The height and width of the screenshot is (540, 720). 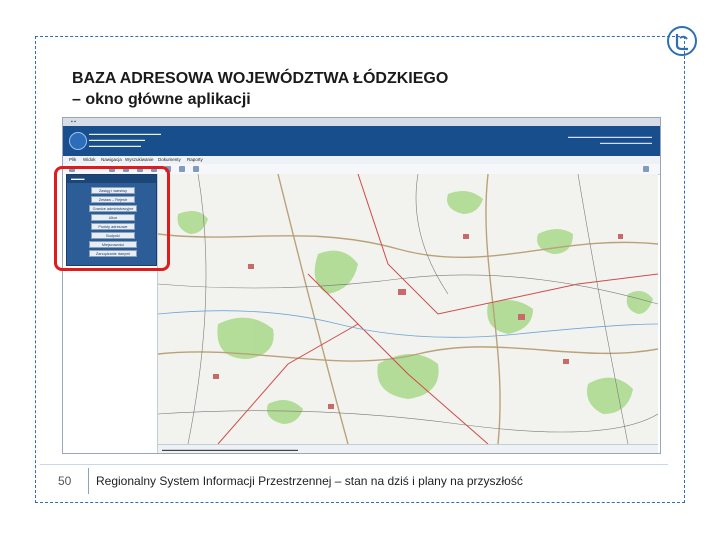 What do you see at coordinates (196, 169) in the screenshot?
I see `refresh-icon` at bounding box center [196, 169].